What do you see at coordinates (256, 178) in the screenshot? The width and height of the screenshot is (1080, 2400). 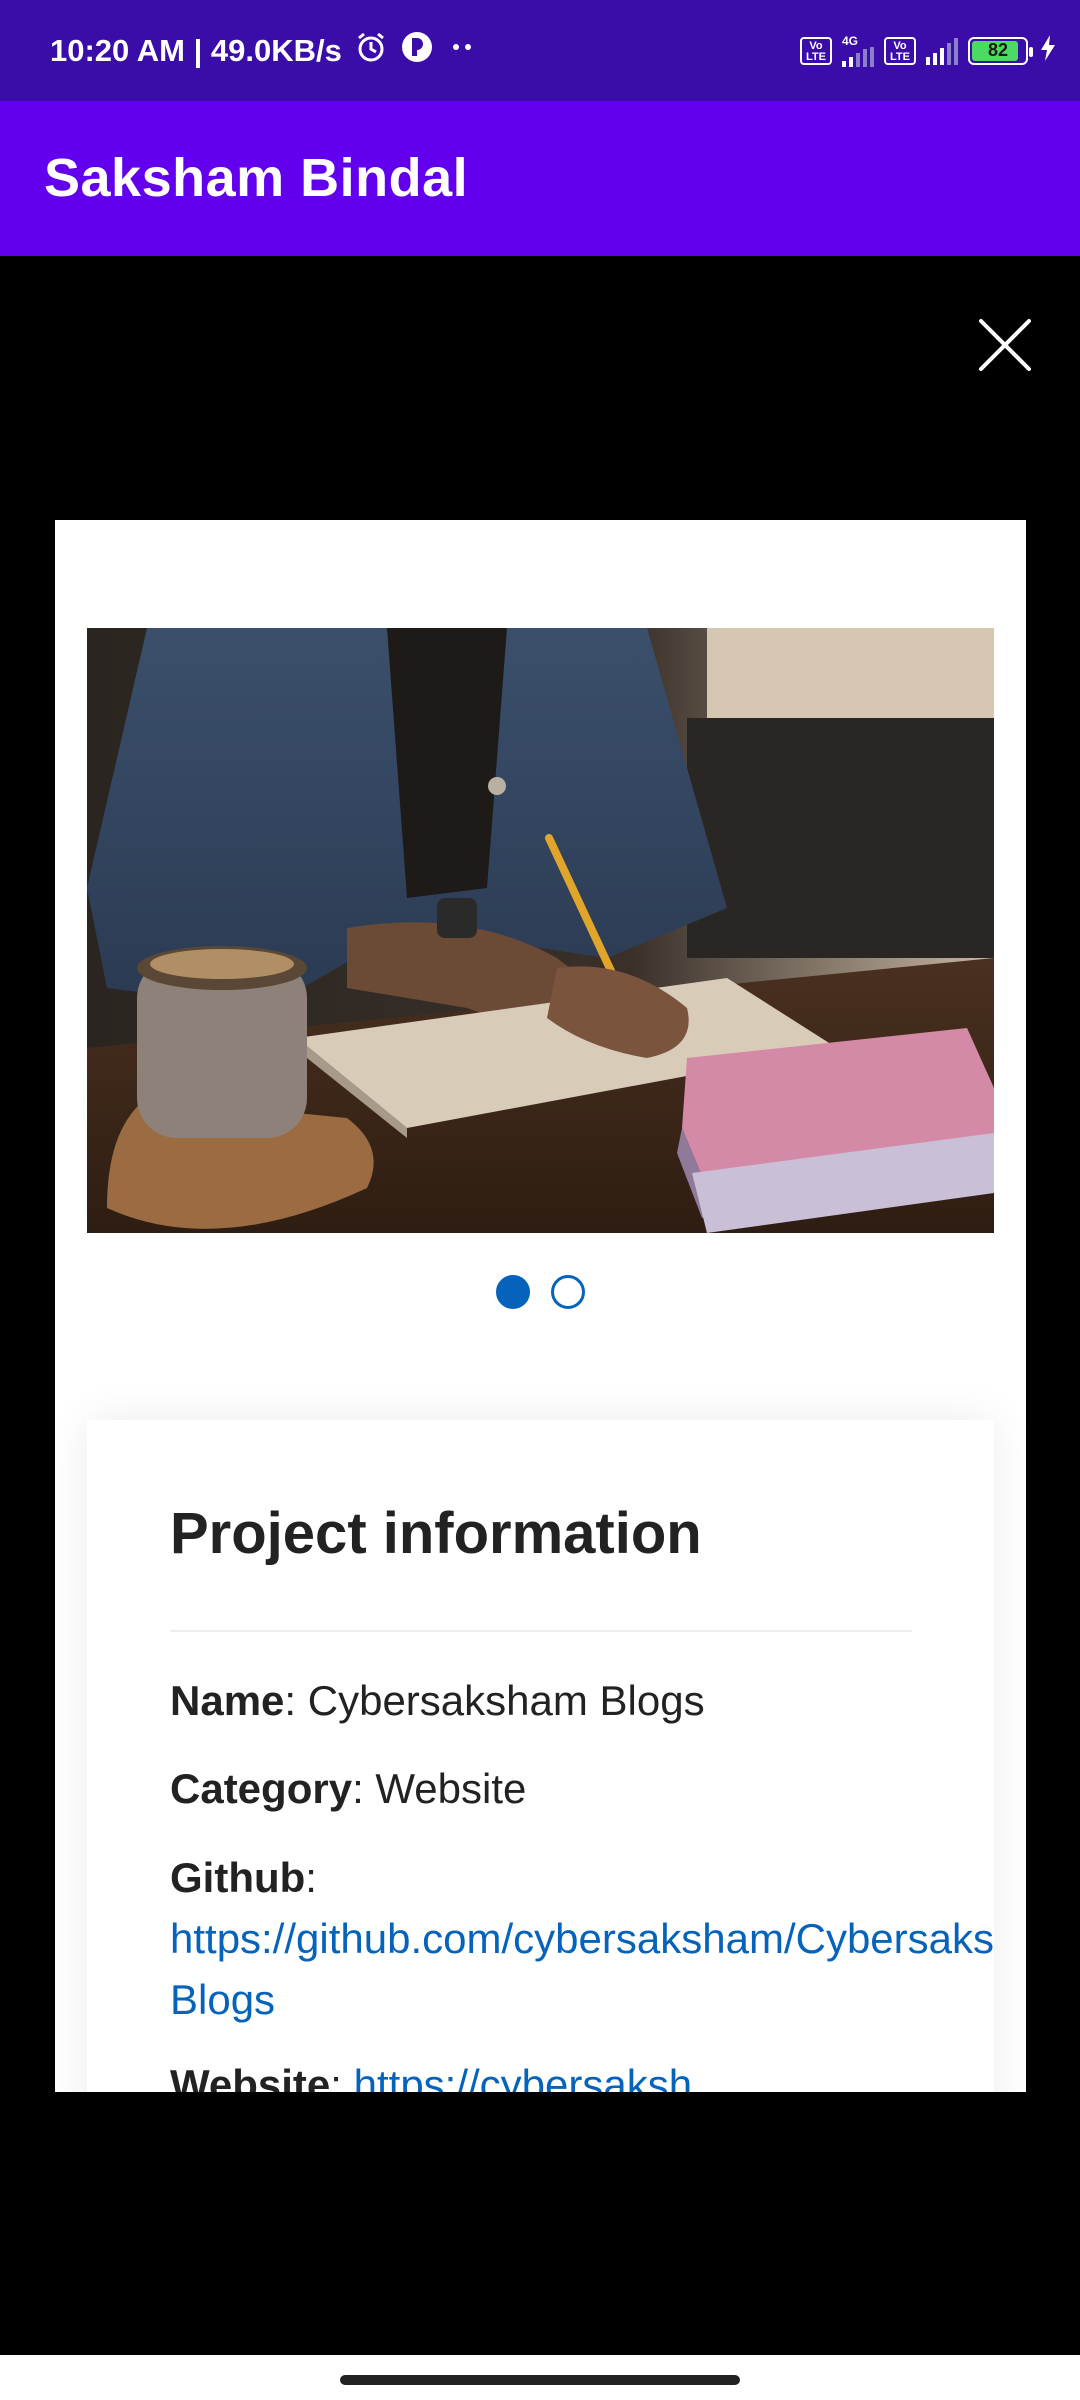 I see `app-title: Saksham Bindal` at bounding box center [256, 178].